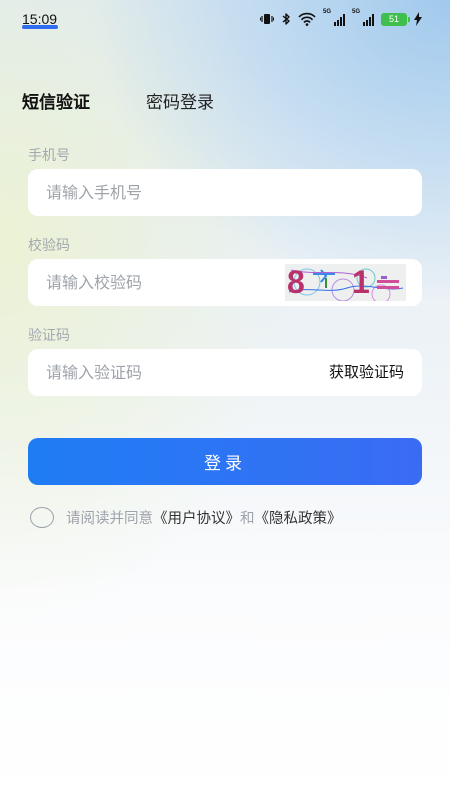  I want to click on status-bar: 15:09 5G 5G 51, so click(225, 20).